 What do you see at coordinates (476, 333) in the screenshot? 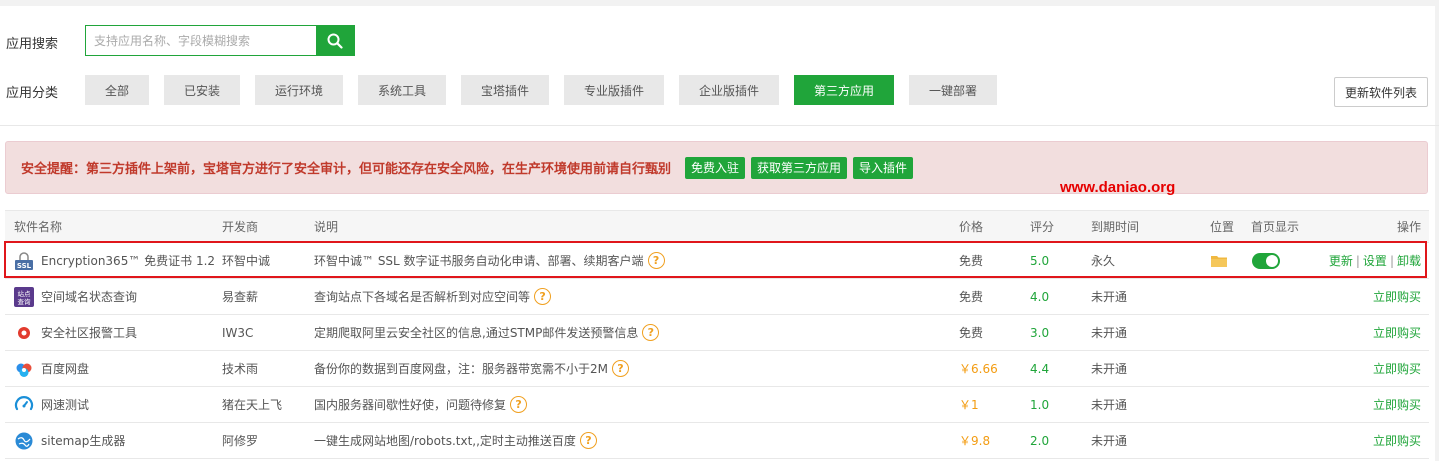
I see `app-desc: 定期爬取阿里云安全社区的信息,通过STMP邮件发送预警信息` at bounding box center [476, 333].